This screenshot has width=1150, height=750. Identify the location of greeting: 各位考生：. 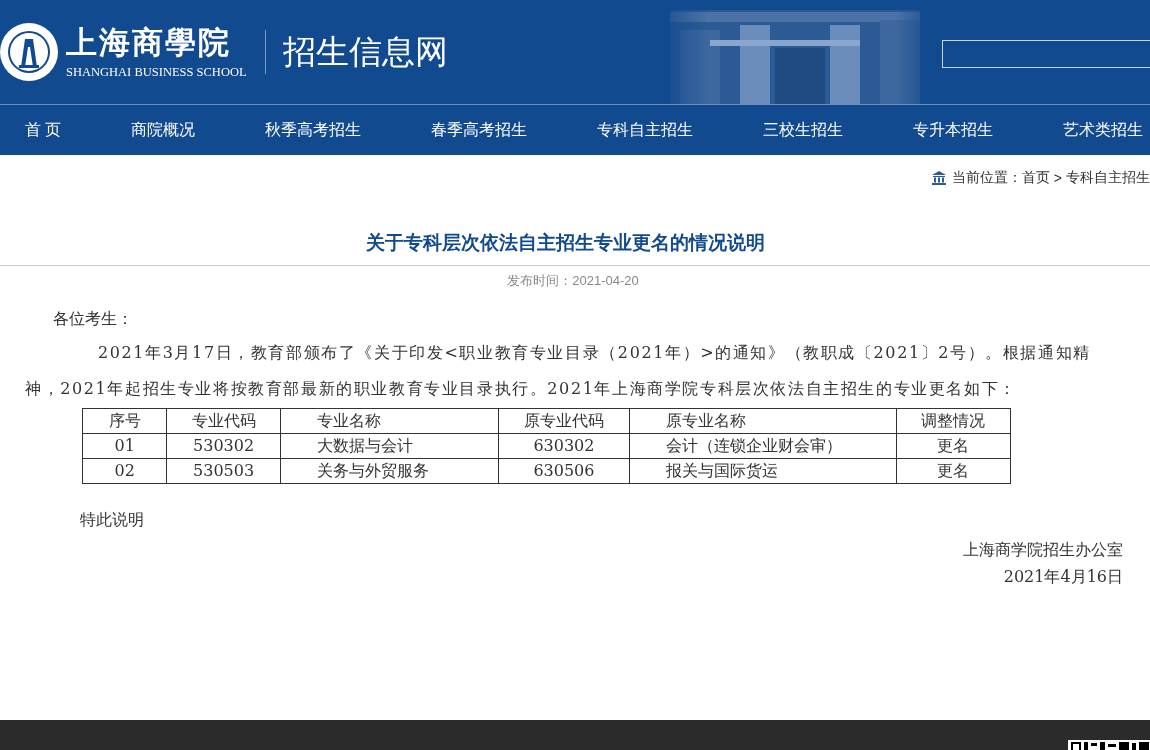
(93, 319).